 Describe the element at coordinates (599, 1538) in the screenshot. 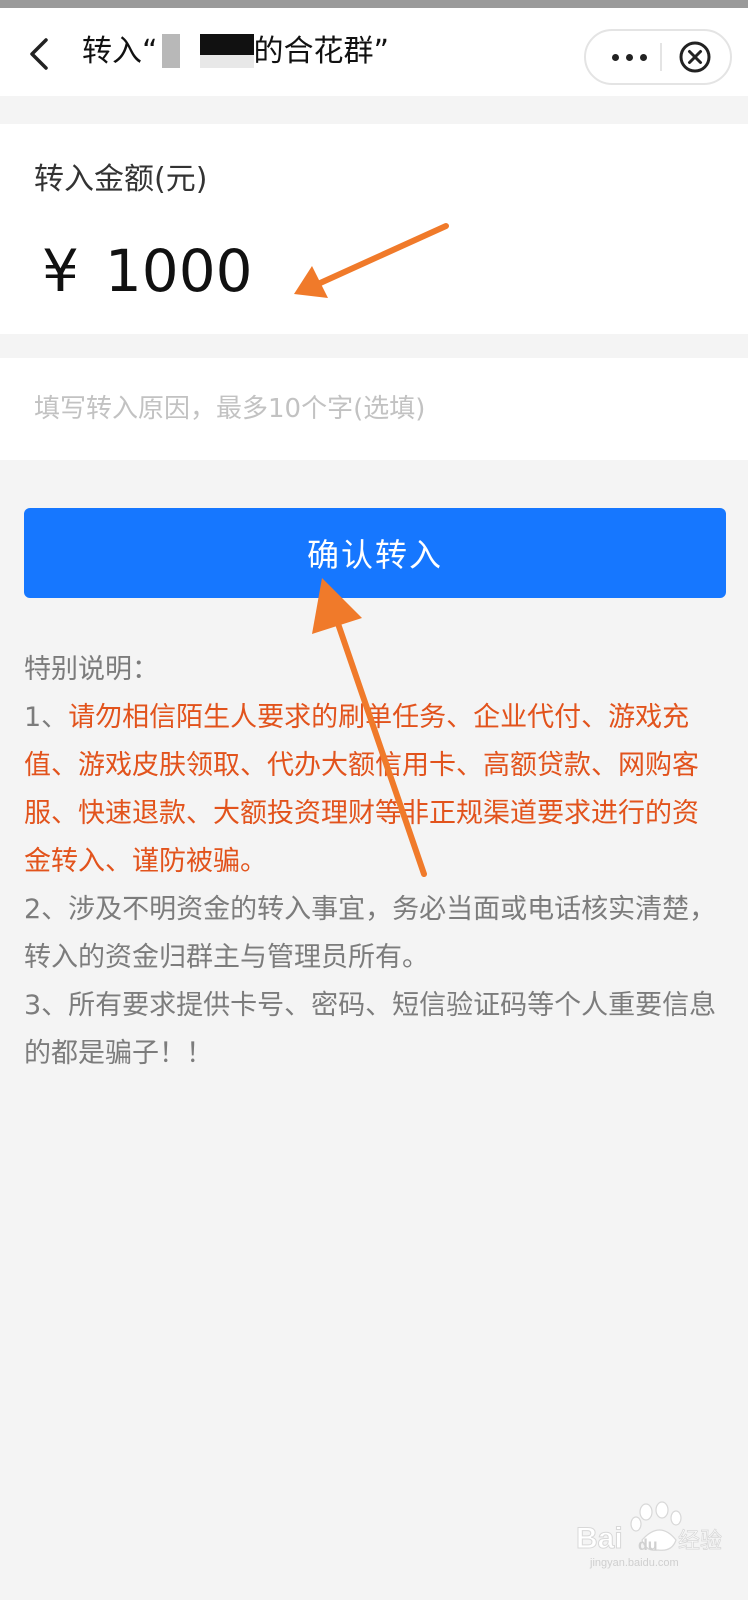

I see `svg-text: Bai` at that location.